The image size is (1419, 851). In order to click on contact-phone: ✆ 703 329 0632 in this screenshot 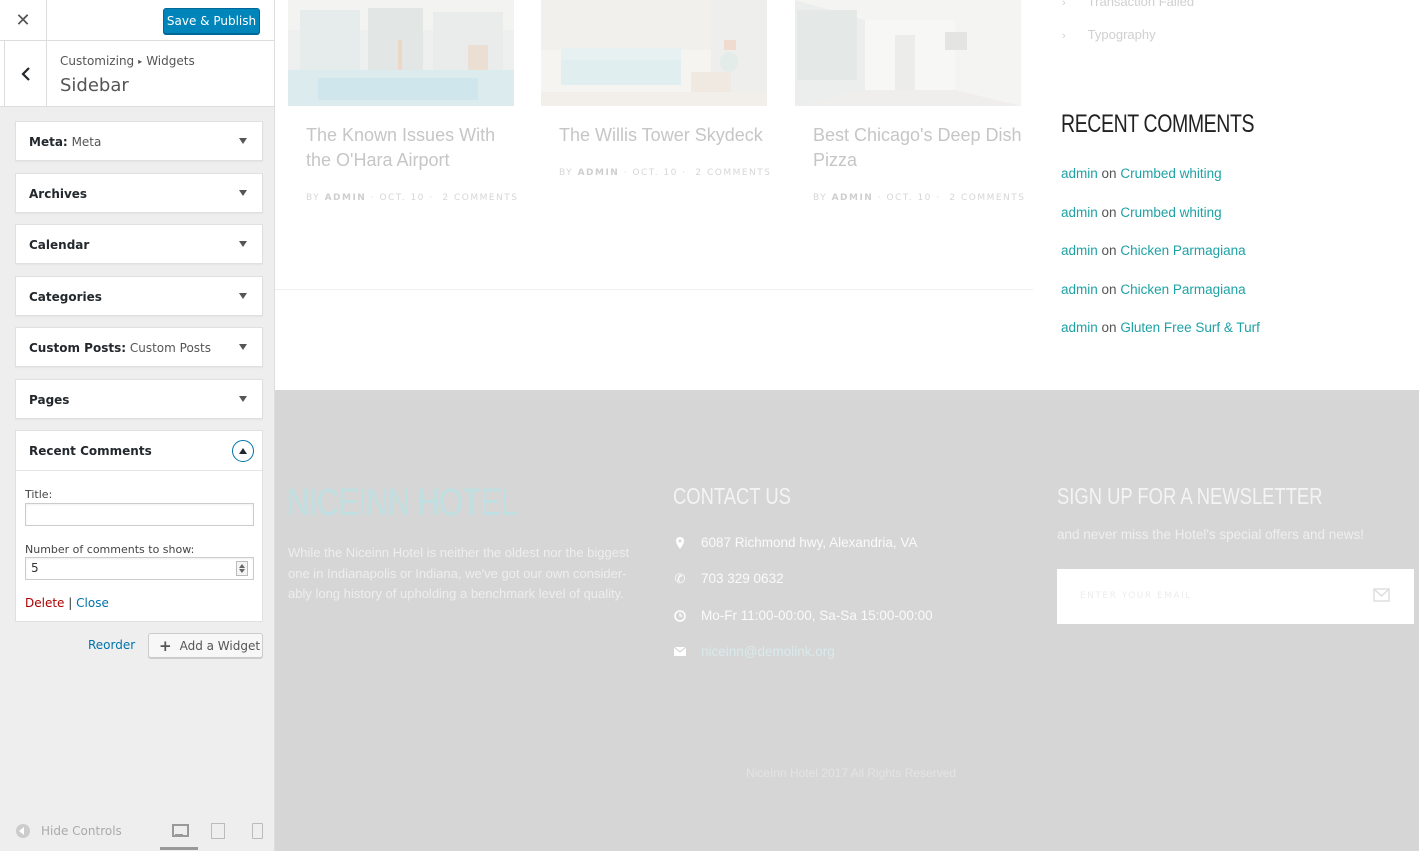, I will do `click(729, 578)`.